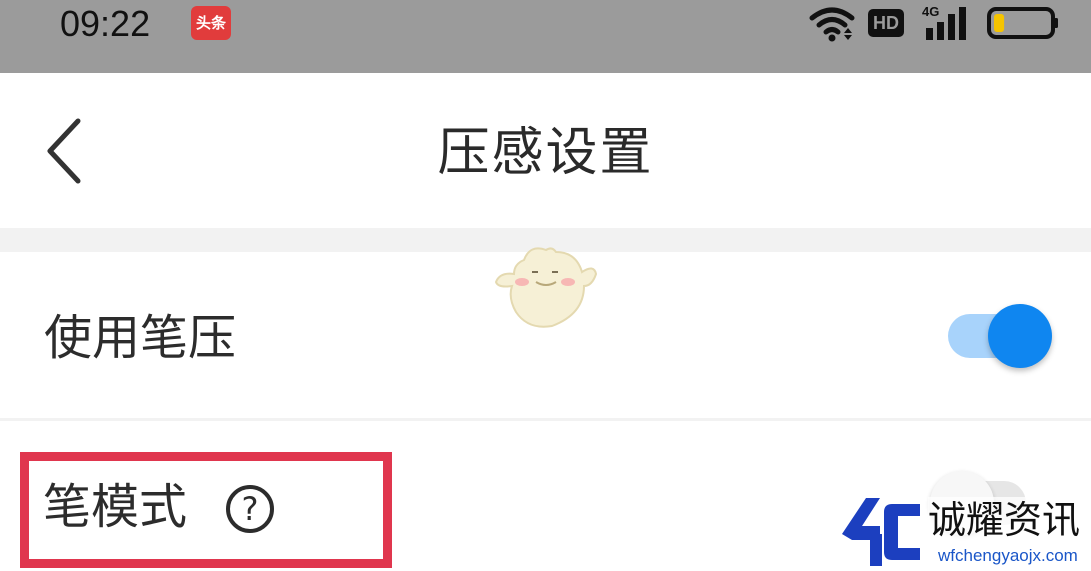  I want to click on battery-low-icon, so click(1022, 23).